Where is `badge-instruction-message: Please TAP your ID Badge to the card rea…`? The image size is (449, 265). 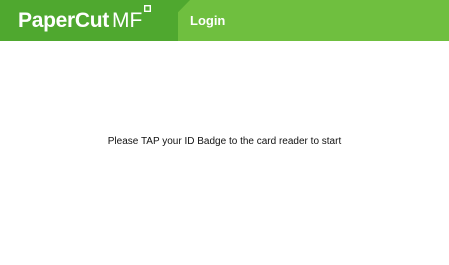
badge-instruction-message: Please TAP your ID Badge to the card rea… is located at coordinates (224, 141).